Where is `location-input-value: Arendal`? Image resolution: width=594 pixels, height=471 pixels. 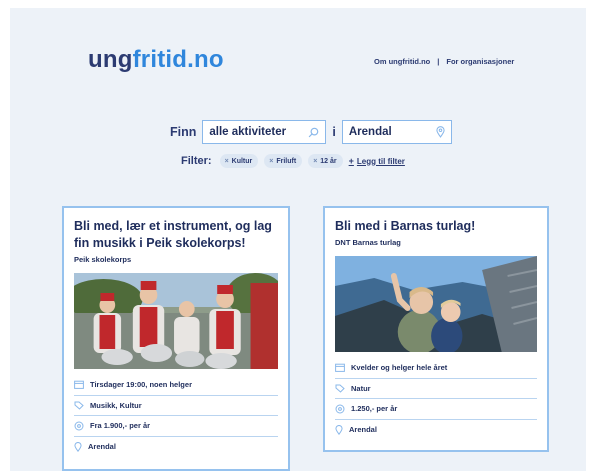
location-input-value: Arendal is located at coordinates (370, 132).